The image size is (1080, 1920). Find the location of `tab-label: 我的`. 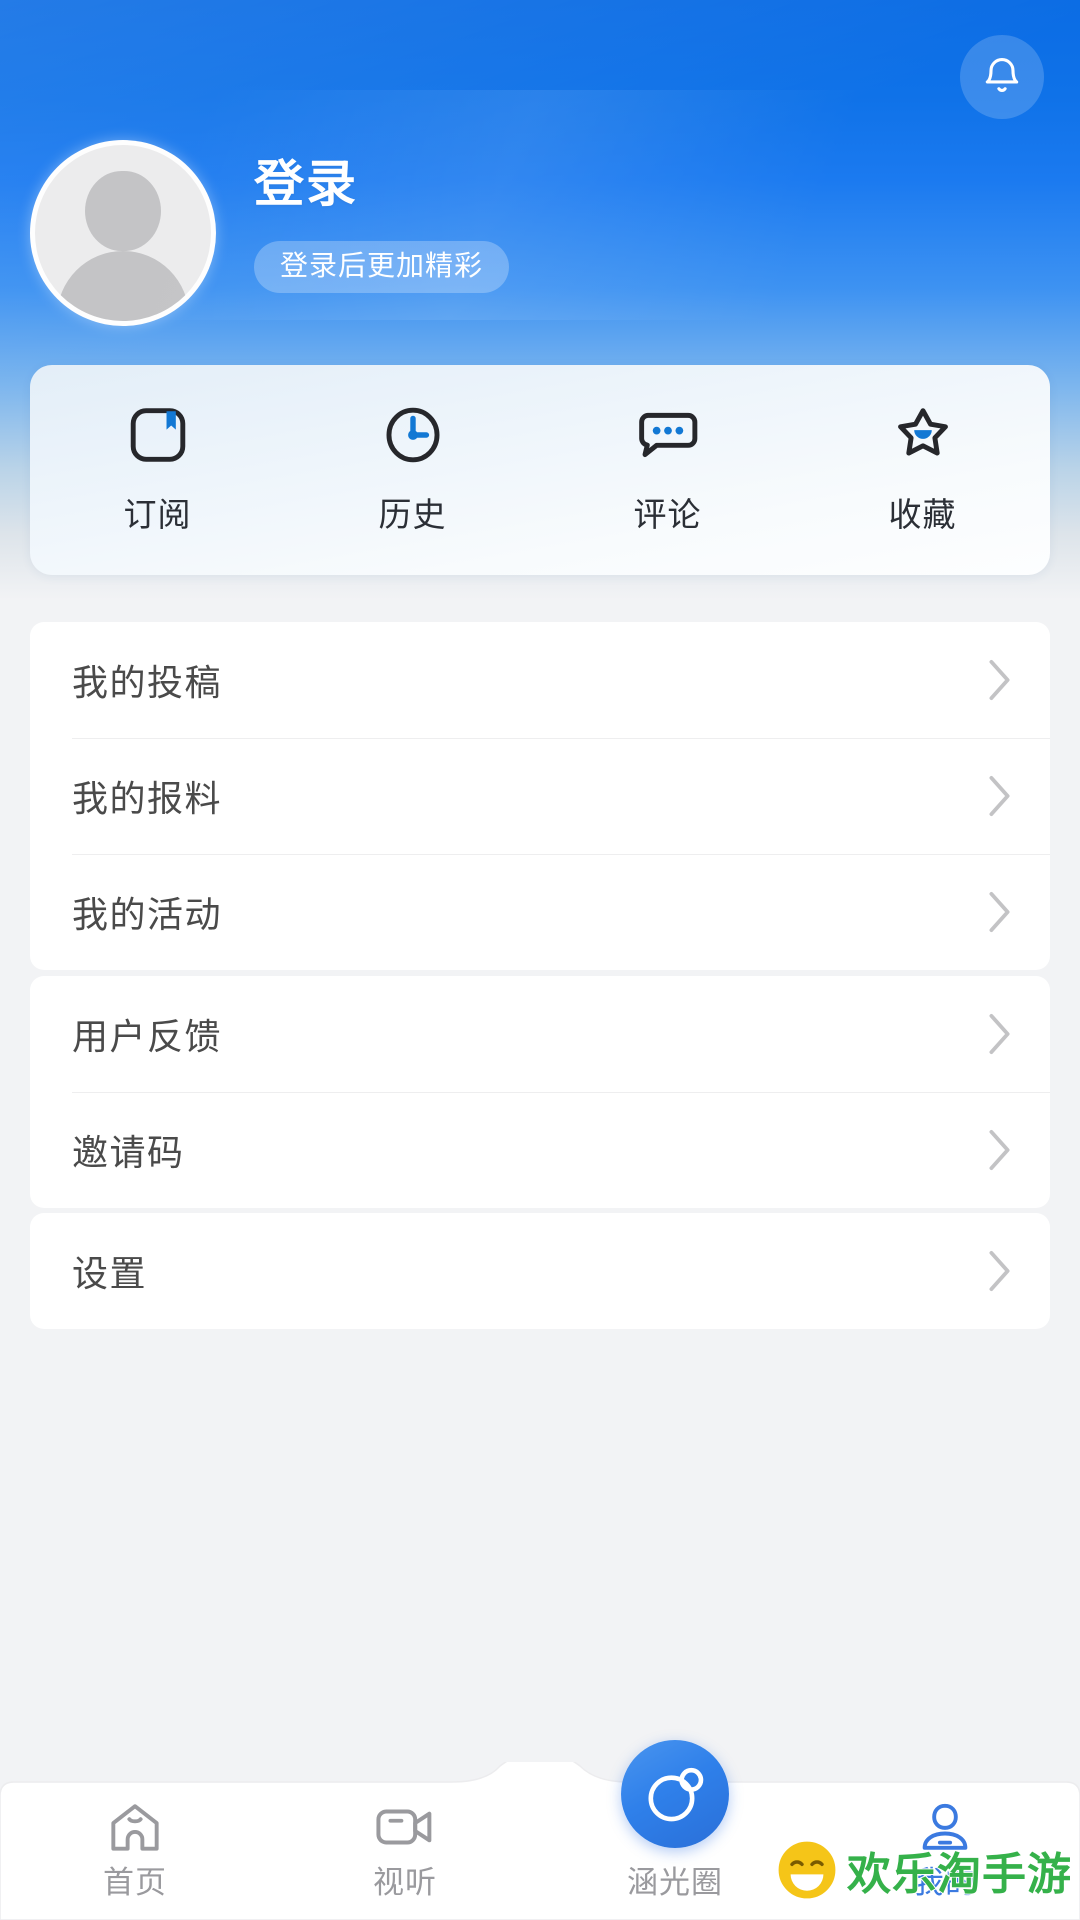

tab-label: 我的 is located at coordinates (945, 1882).